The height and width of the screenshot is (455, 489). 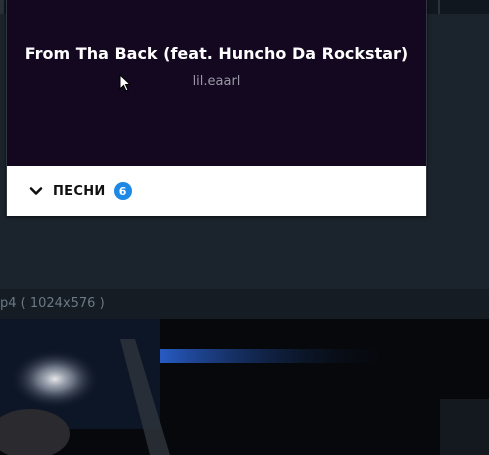 What do you see at coordinates (216, 191) in the screenshot?
I see `songs-toggle: ПЕСНИ 6` at bounding box center [216, 191].